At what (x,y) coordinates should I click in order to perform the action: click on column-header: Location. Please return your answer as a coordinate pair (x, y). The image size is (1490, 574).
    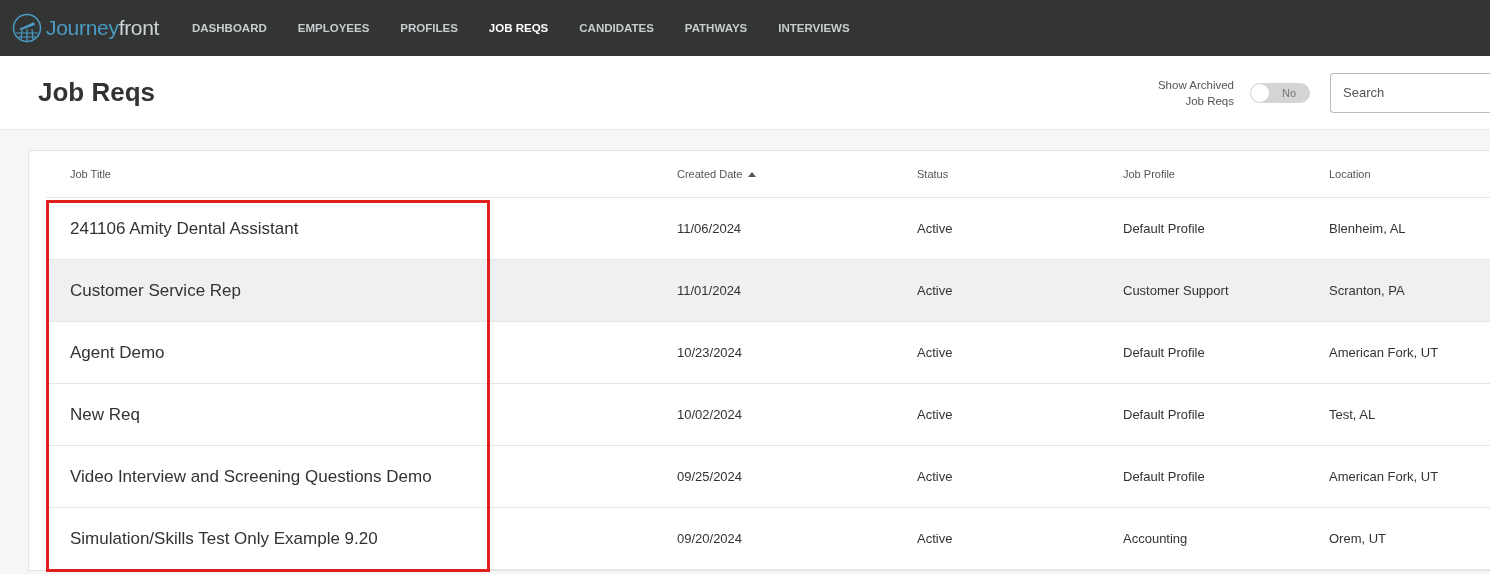
    Looking at the image, I should click on (1350, 174).